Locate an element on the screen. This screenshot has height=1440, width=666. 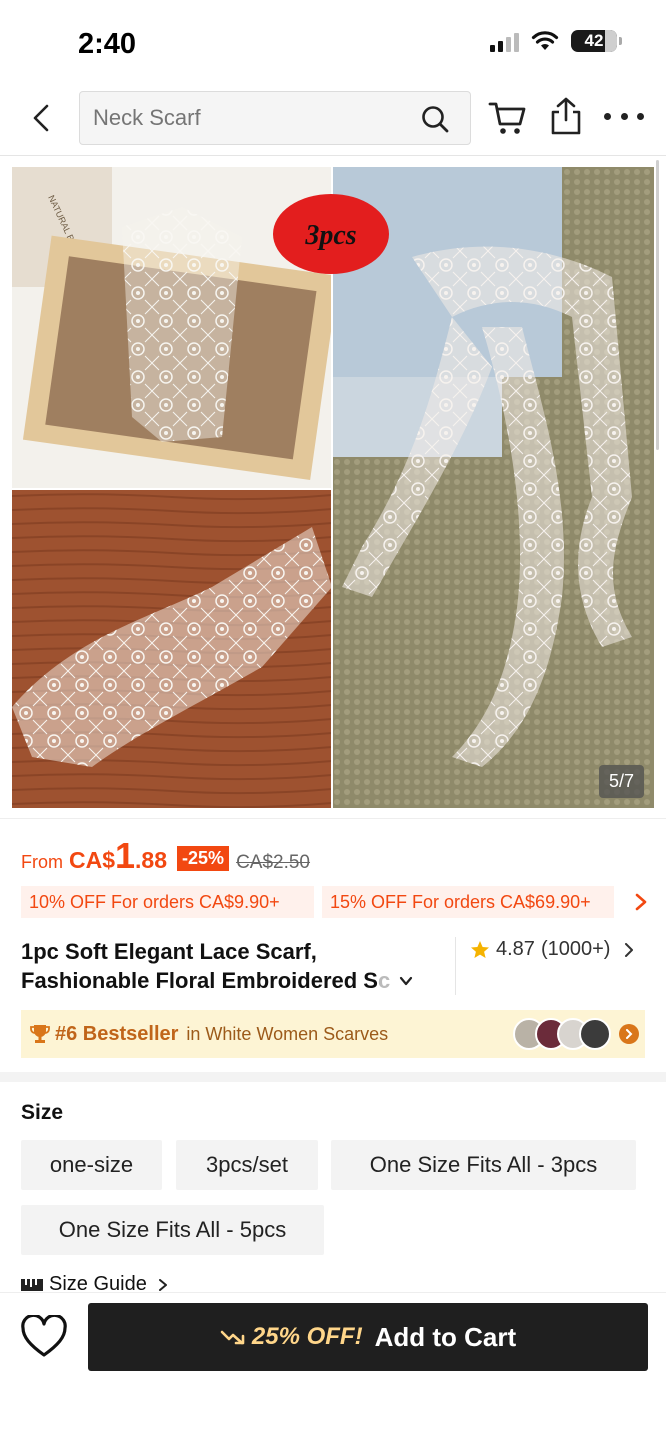
wifi-icon is located at coordinates (545, 40).